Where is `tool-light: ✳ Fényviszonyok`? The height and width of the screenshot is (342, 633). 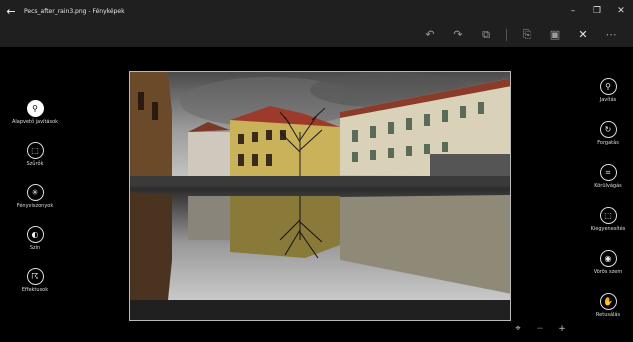
tool-light: ✳ Fényviszonyok is located at coordinates (35, 196).